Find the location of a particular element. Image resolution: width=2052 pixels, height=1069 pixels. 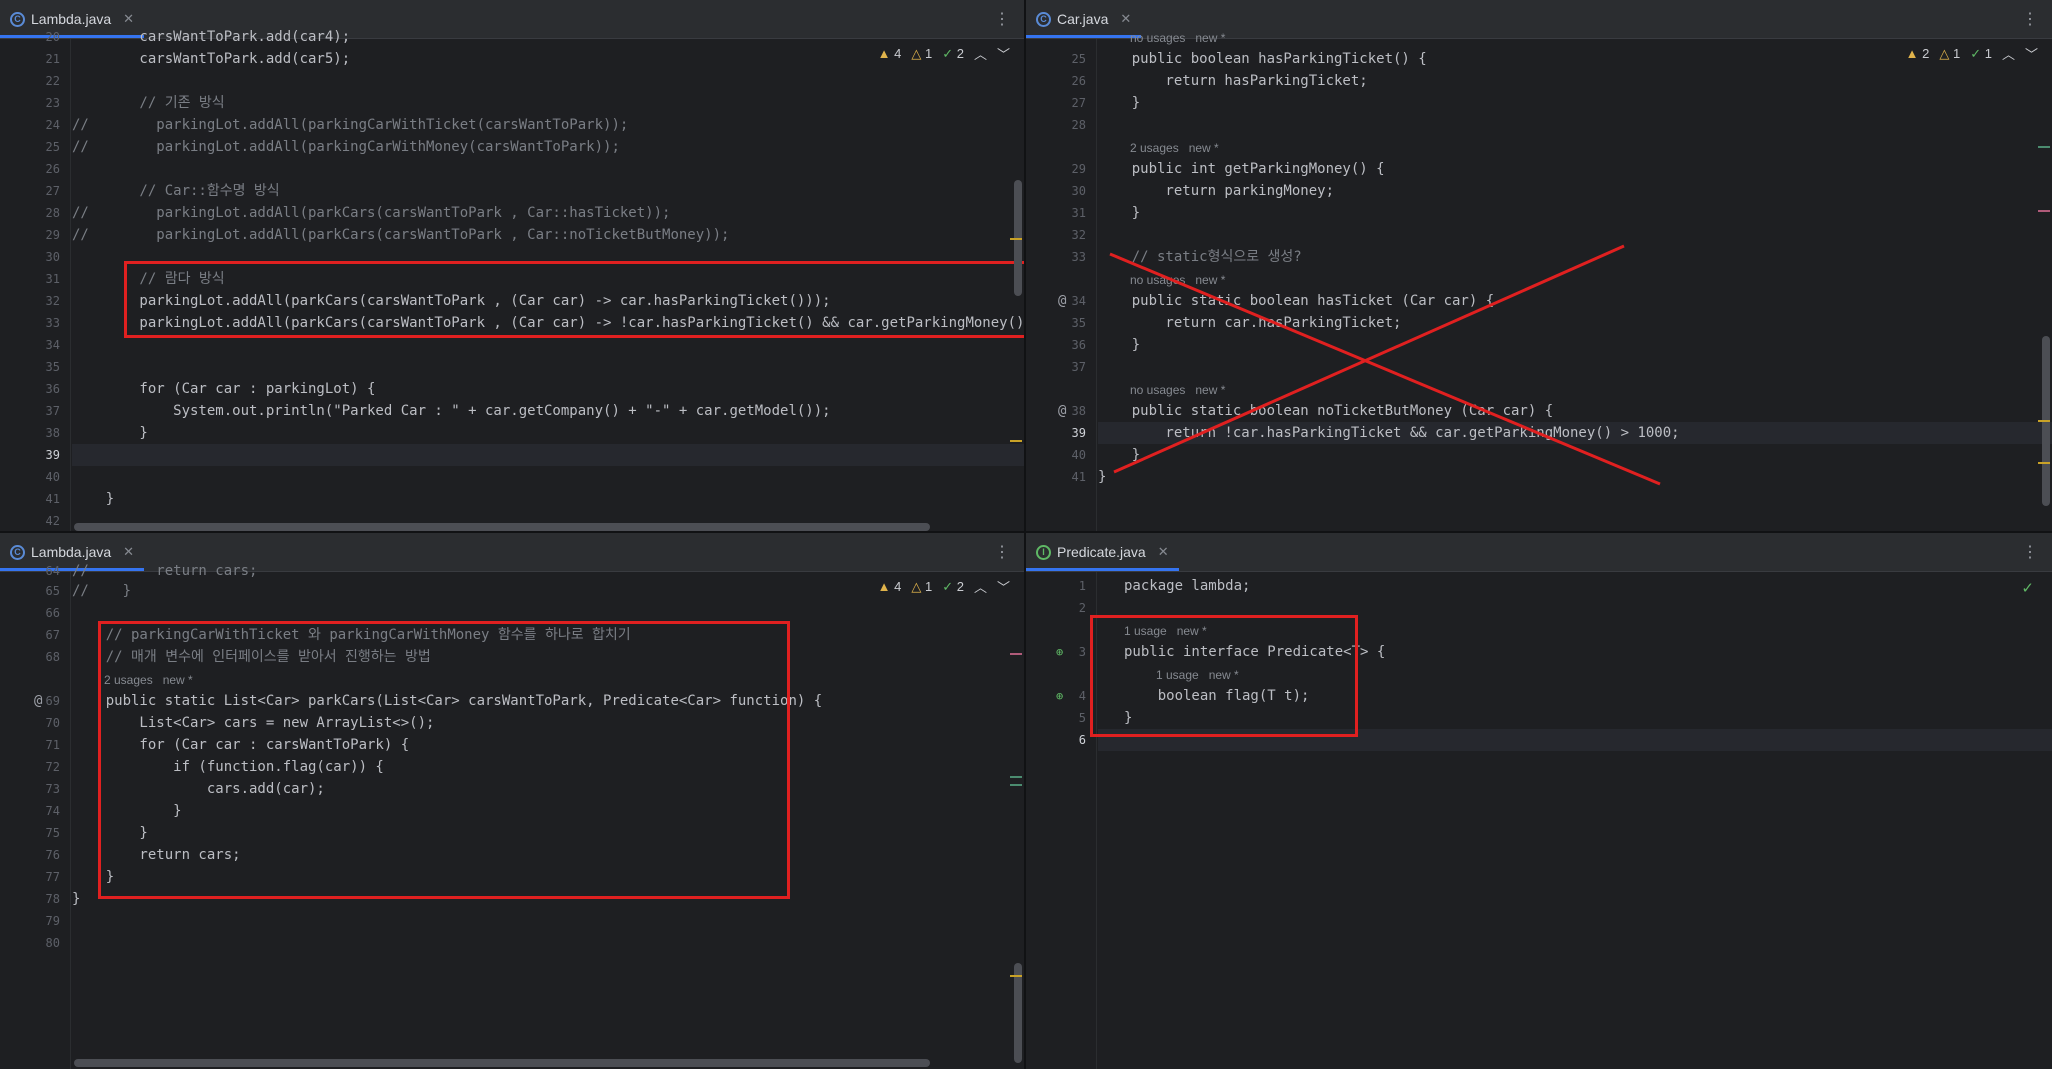

line-number: 22 is located at coordinates (52, 81).